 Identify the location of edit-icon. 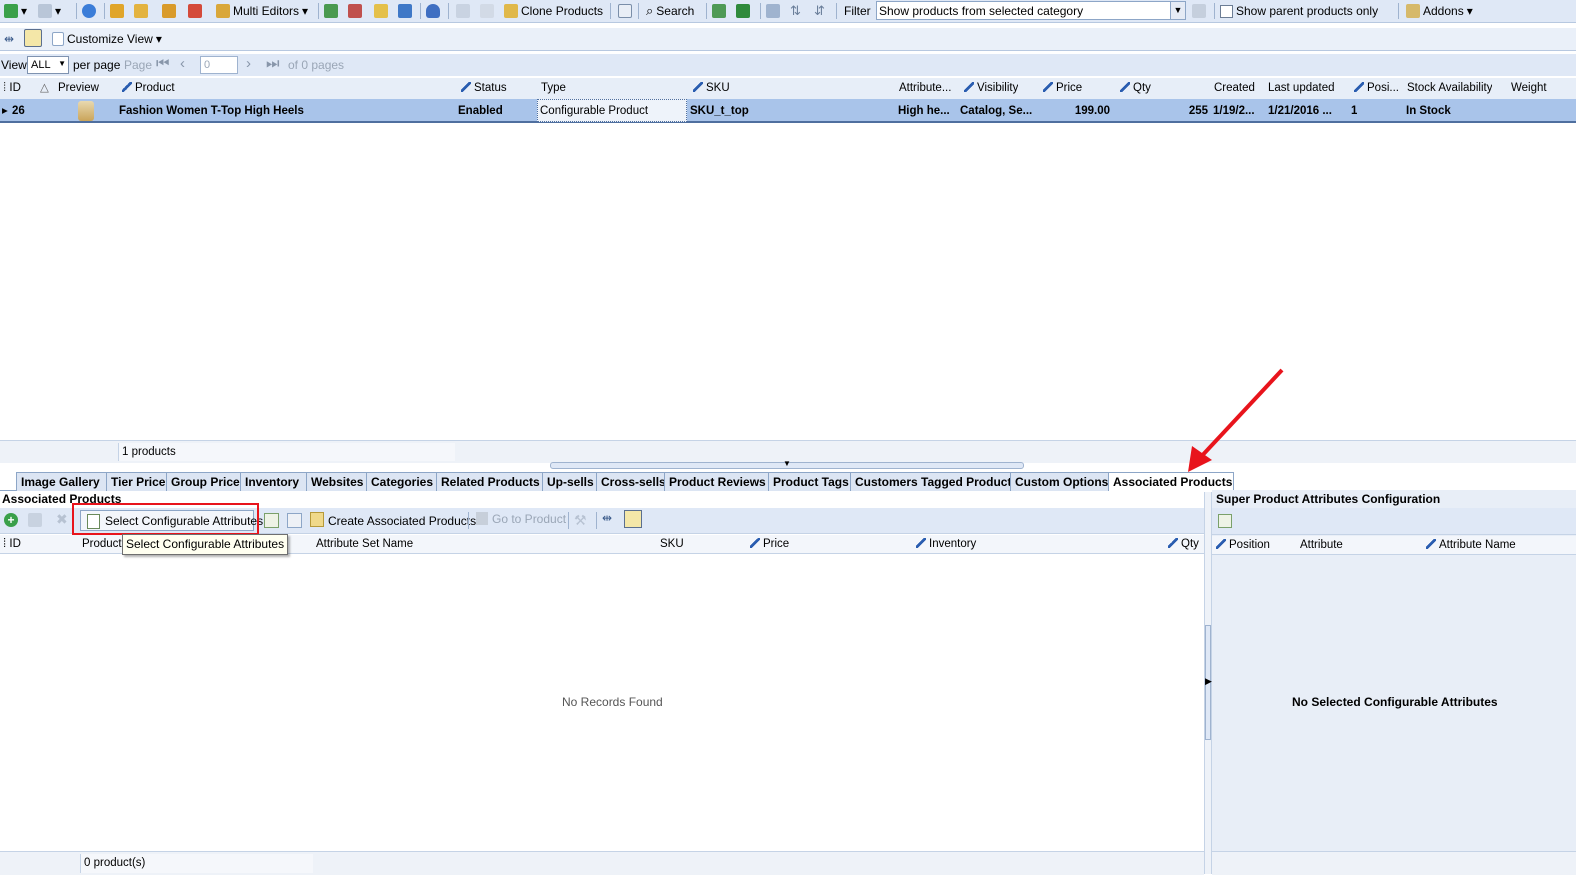
(35, 520).